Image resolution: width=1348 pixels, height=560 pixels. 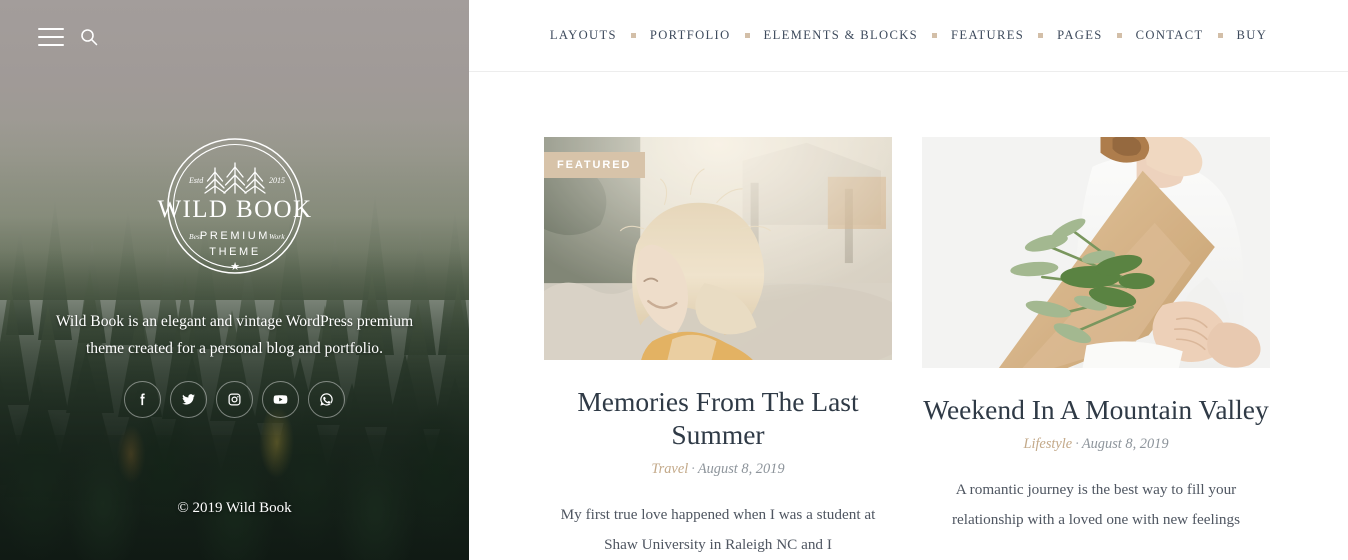 I want to click on social-link-youtube, so click(x=280, y=399).